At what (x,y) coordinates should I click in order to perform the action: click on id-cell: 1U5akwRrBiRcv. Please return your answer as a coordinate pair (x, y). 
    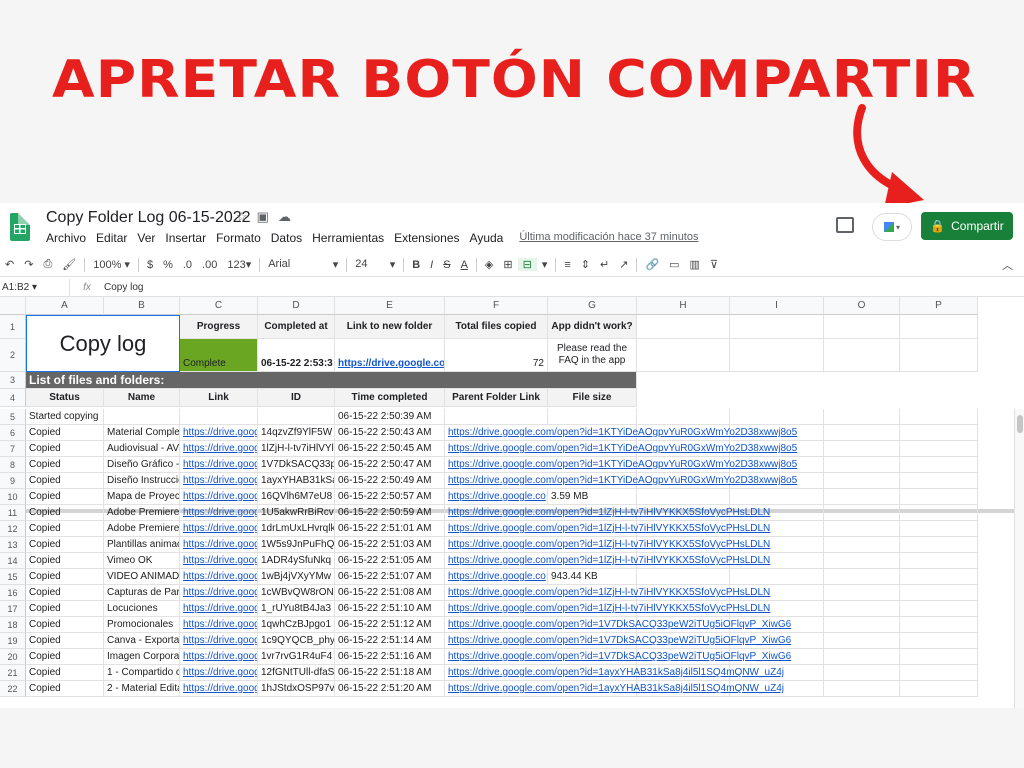
    Looking at the image, I should click on (296, 513).